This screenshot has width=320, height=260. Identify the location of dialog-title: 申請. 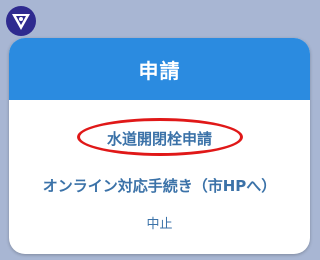
(159, 70).